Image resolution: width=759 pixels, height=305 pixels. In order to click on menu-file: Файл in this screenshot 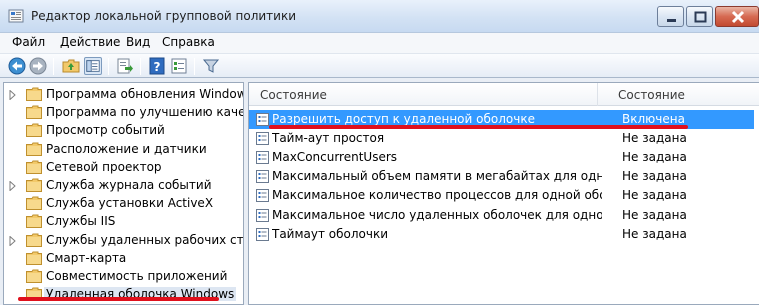, I will do `click(28, 42)`.